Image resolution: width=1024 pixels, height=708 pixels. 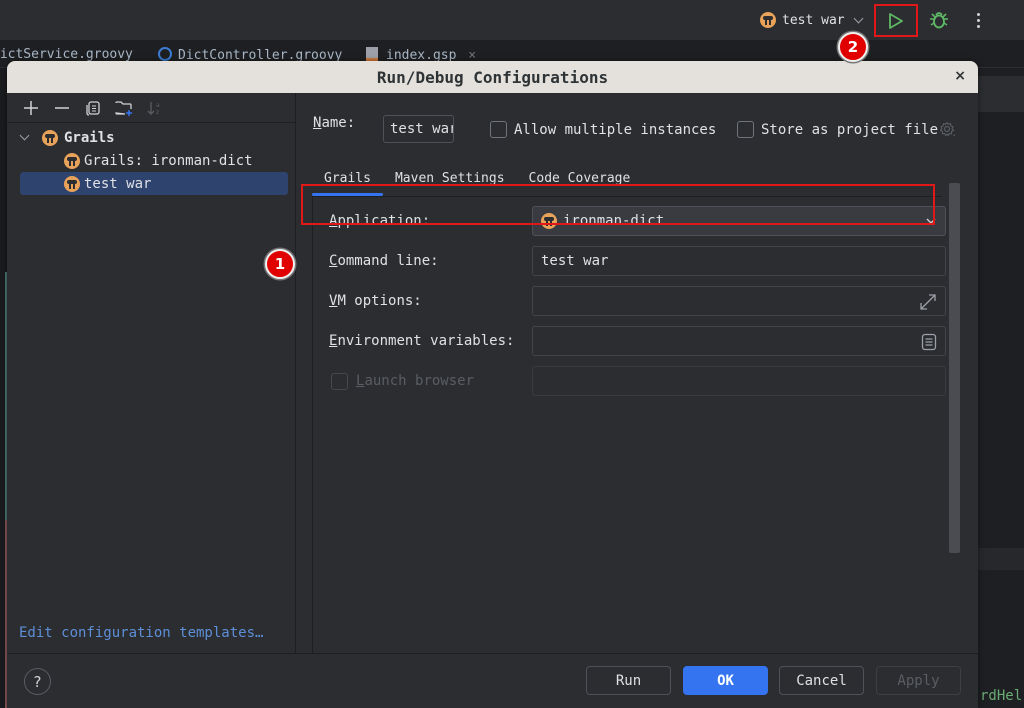 I want to click on allow-multiple-label: Allow multiple instances, so click(x=615, y=129).